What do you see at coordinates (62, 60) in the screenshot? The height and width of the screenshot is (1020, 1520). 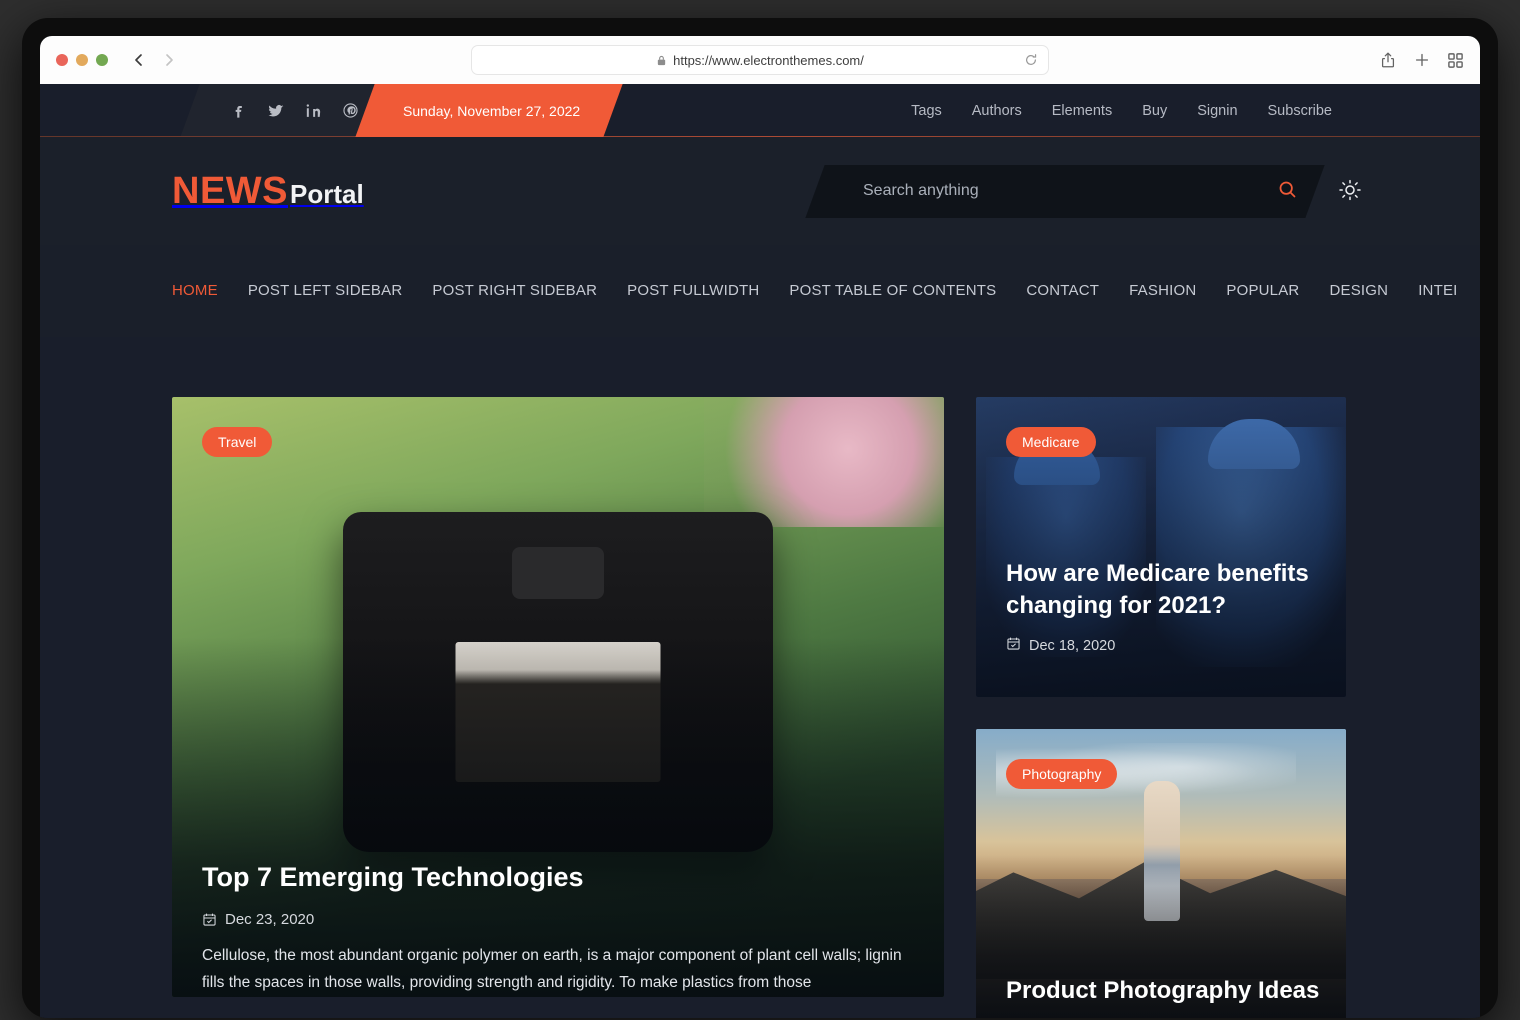 I see `close-window-button` at bounding box center [62, 60].